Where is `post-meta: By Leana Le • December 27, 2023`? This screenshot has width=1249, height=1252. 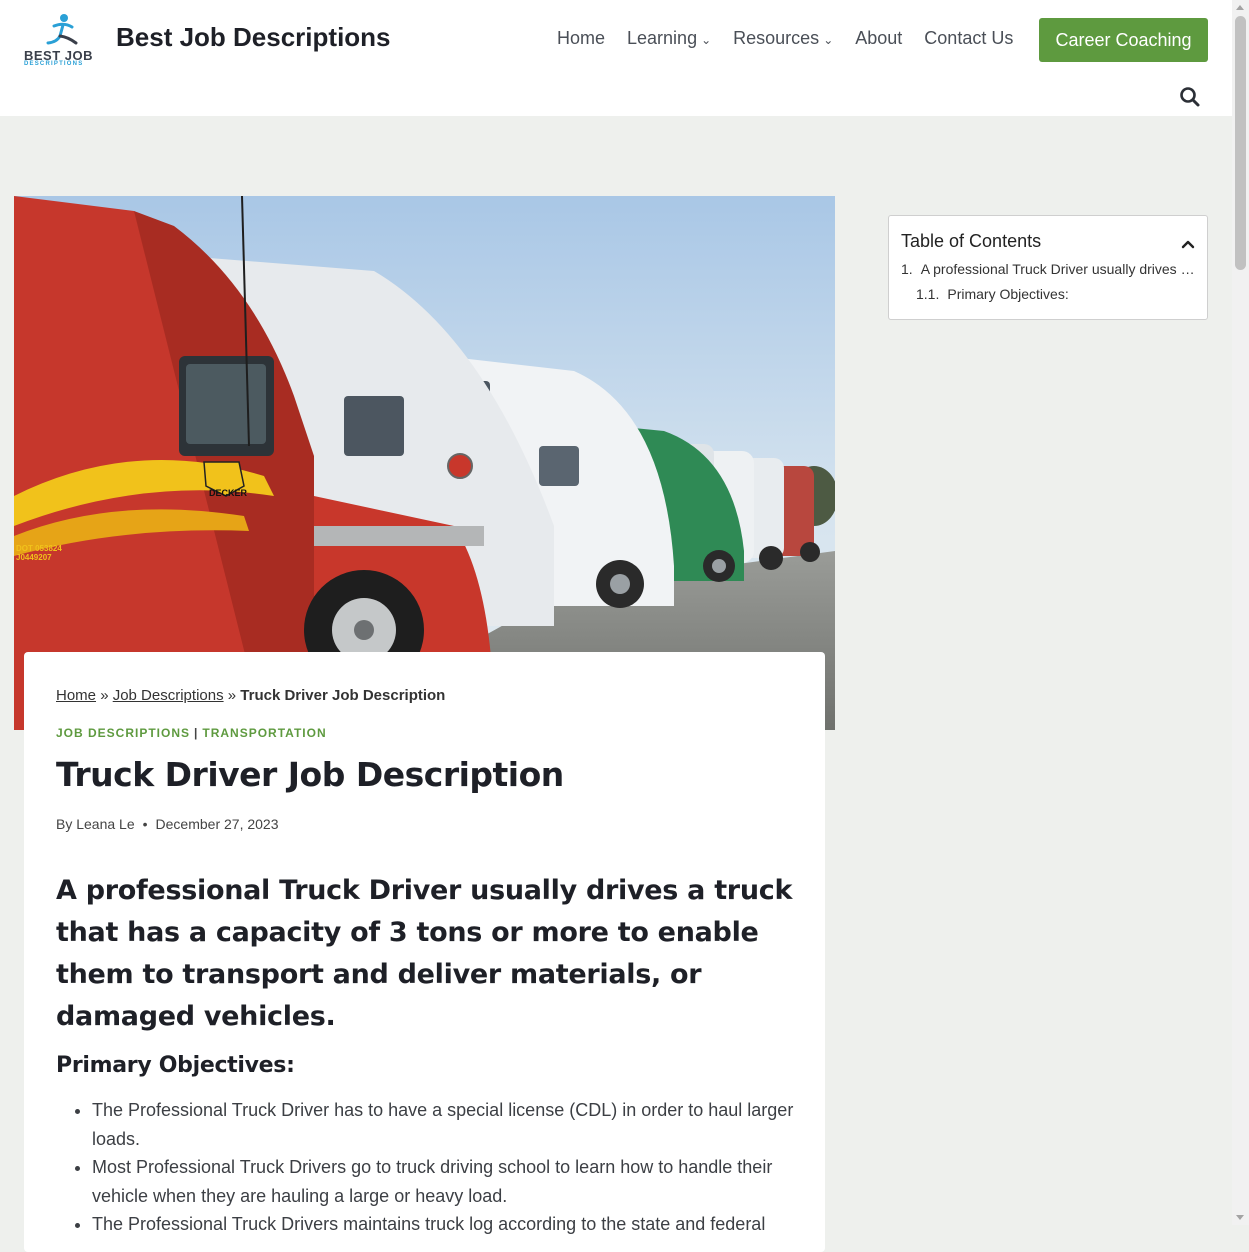 post-meta: By Leana Le • December 27, 2023 is located at coordinates (167, 824).